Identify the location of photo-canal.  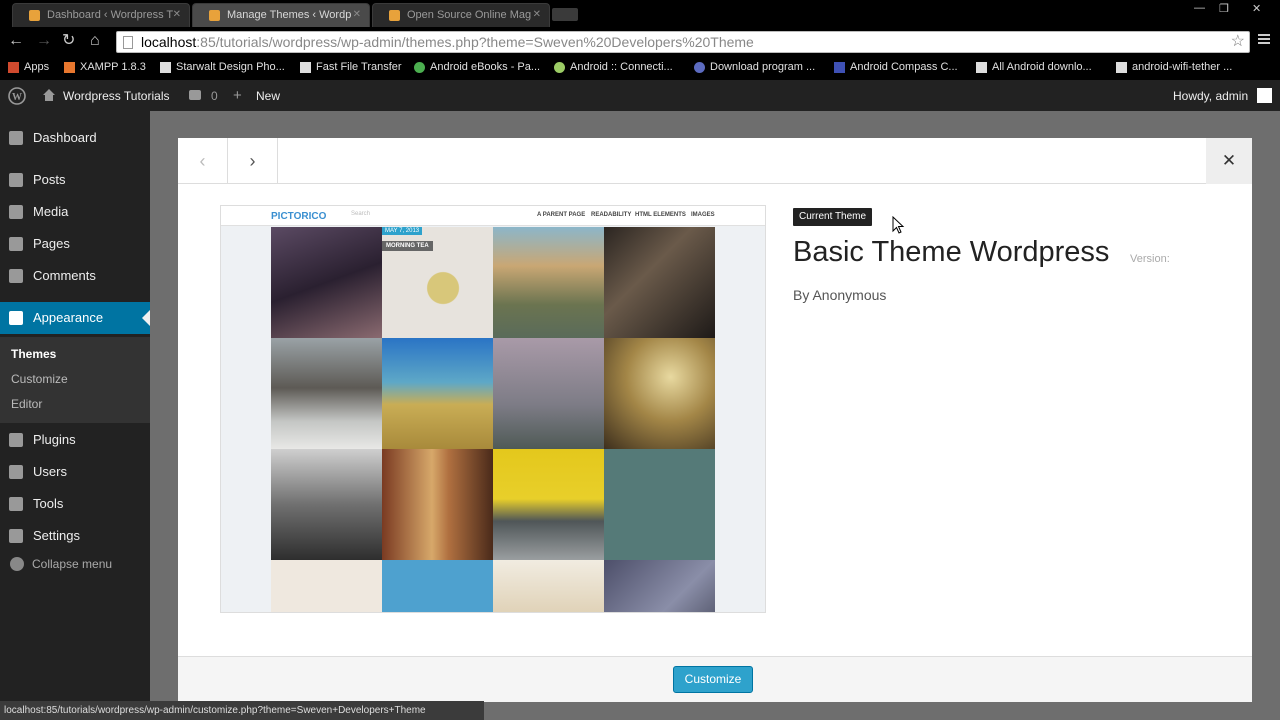
(548, 282).